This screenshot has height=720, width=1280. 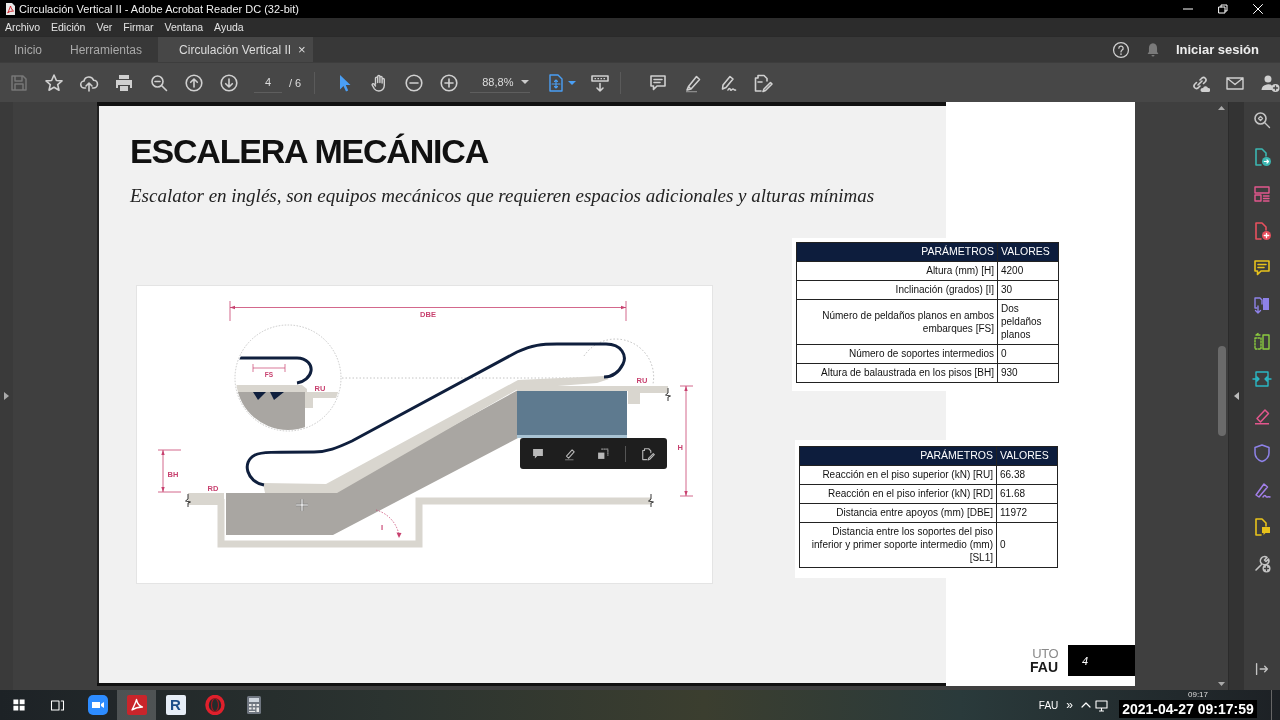 What do you see at coordinates (295, 82) in the screenshot?
I see `page-count: / 6` at bounding box center [295, 82].